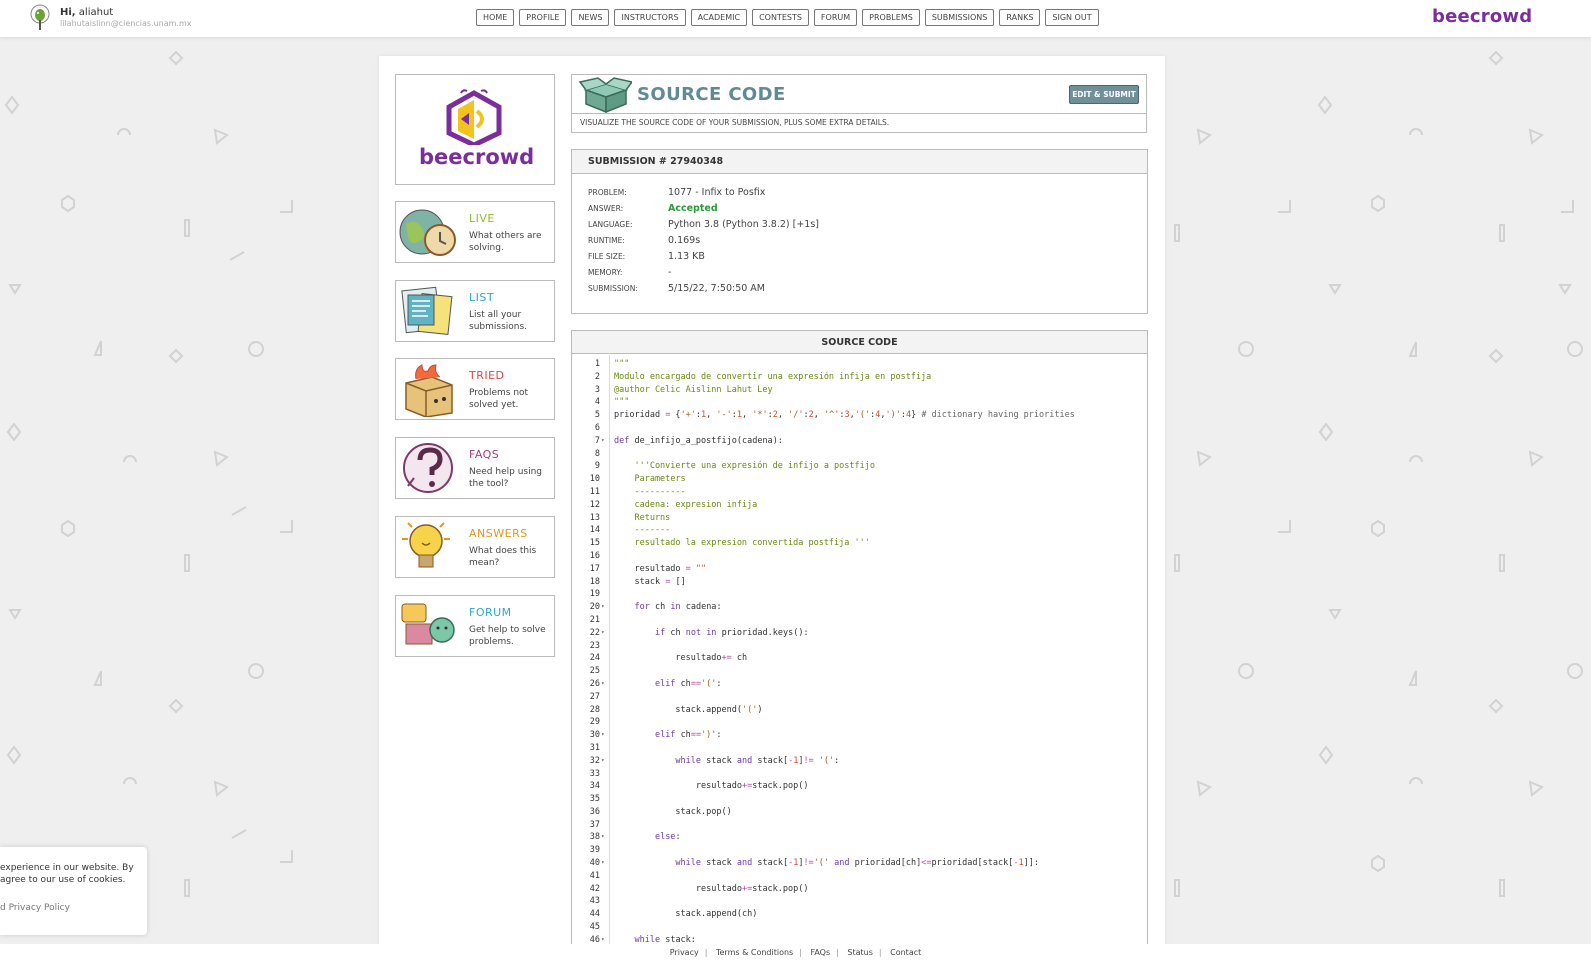  Describe the element at coordinates (678, 607) in the screenshot. I see `code-text: for ch in cadena:` at that location.